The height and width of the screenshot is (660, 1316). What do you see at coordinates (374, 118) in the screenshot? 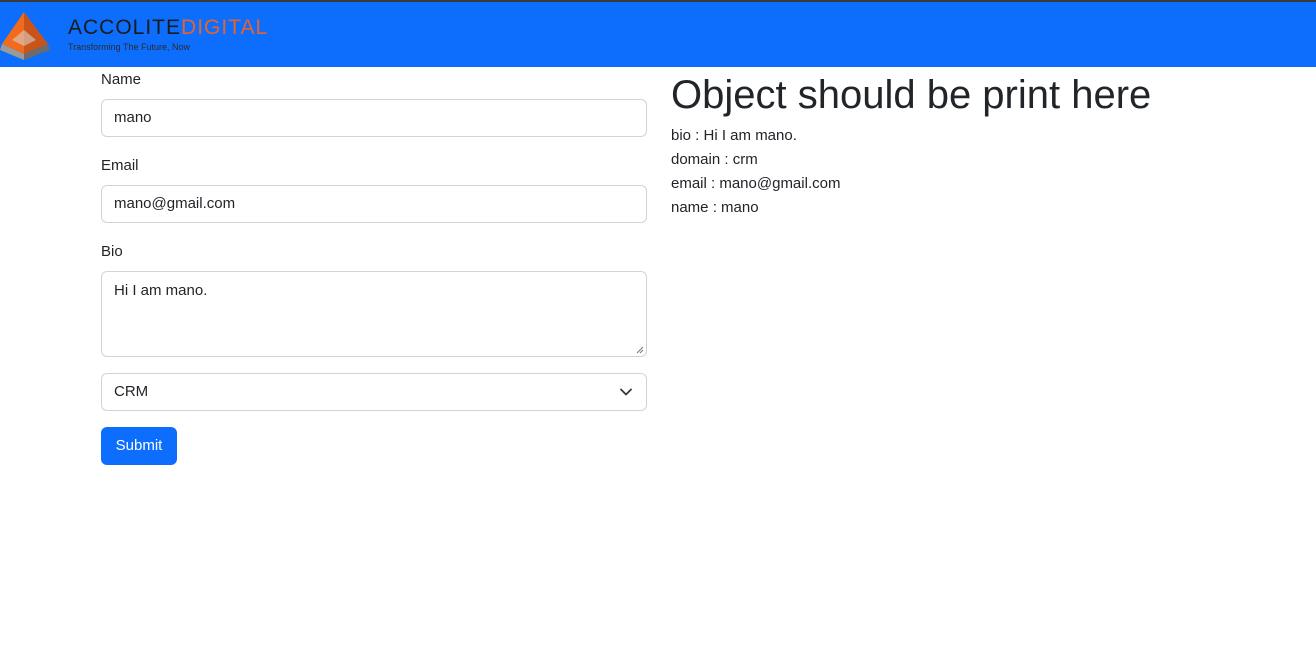
I see `name-input: mano` at bounding box center [374, 118].